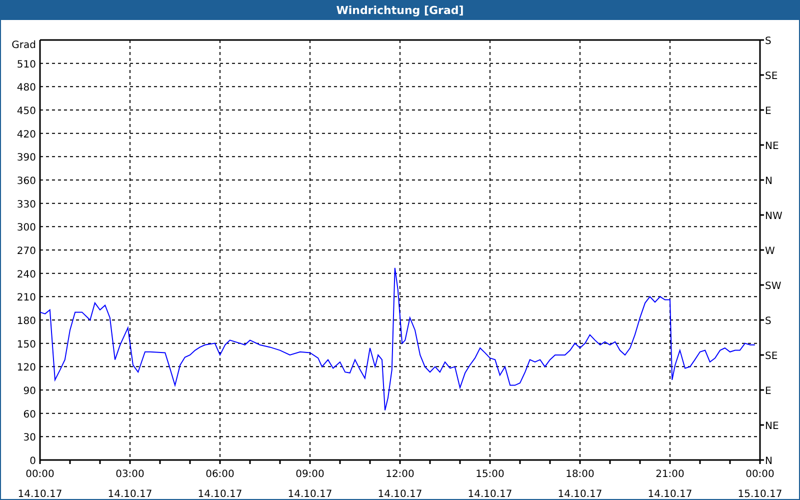 This screenshot has width=800, height=500. Describe the element at coordinates (670, 474) in the screenshot. I see `x-tick-label: 21:00` at that location.